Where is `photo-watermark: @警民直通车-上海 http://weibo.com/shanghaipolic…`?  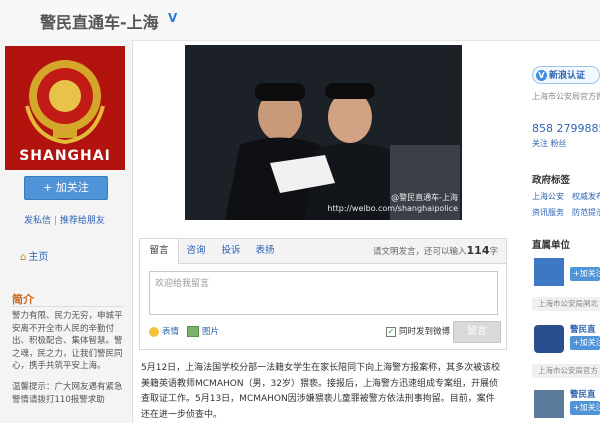 photo-watermark: @警民直通车-上海 http://weibo.com/shanghaipolic… is located at coordinates (392, 203).